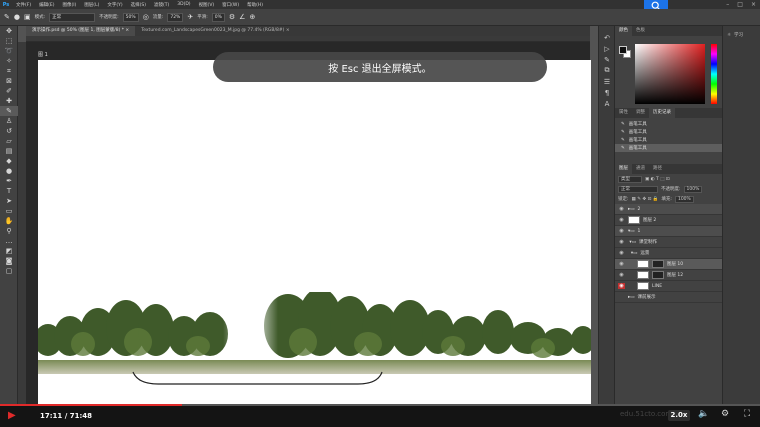  What do you see at coordinates (255, 5) in the screenshot?
I see `menu-item-help: 帮助(H)` at bounding box center [255, 5].